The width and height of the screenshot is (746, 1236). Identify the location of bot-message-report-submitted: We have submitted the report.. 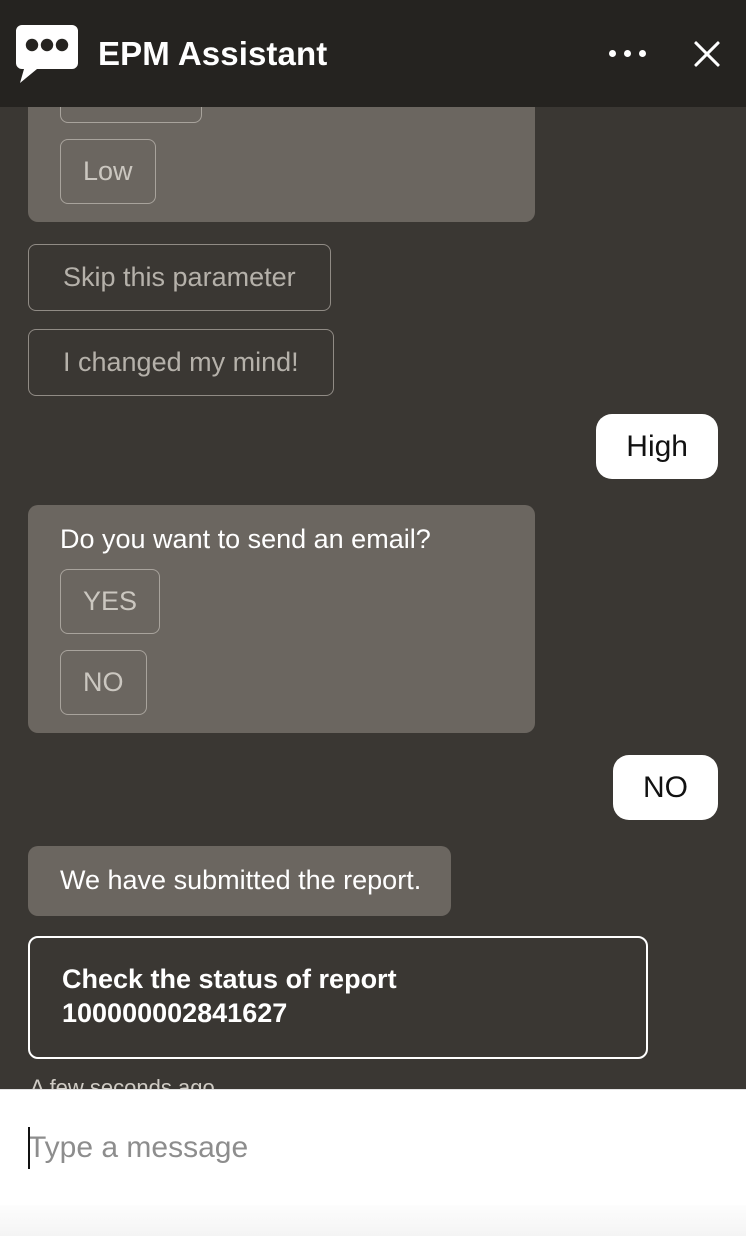
(240, 880).